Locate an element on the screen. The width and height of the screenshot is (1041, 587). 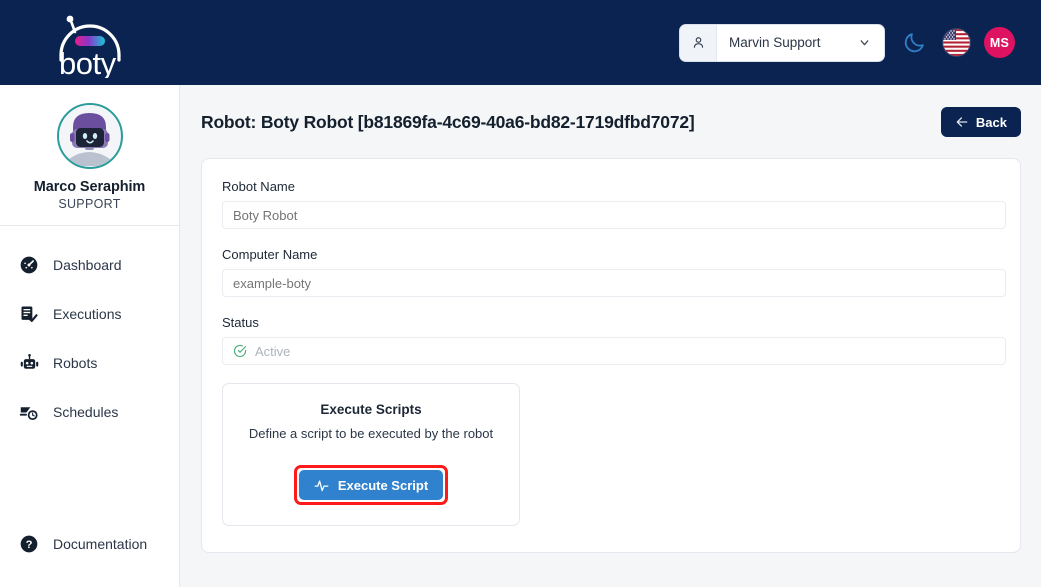
robot-avatar-svg is located at coordinates (89, 135).